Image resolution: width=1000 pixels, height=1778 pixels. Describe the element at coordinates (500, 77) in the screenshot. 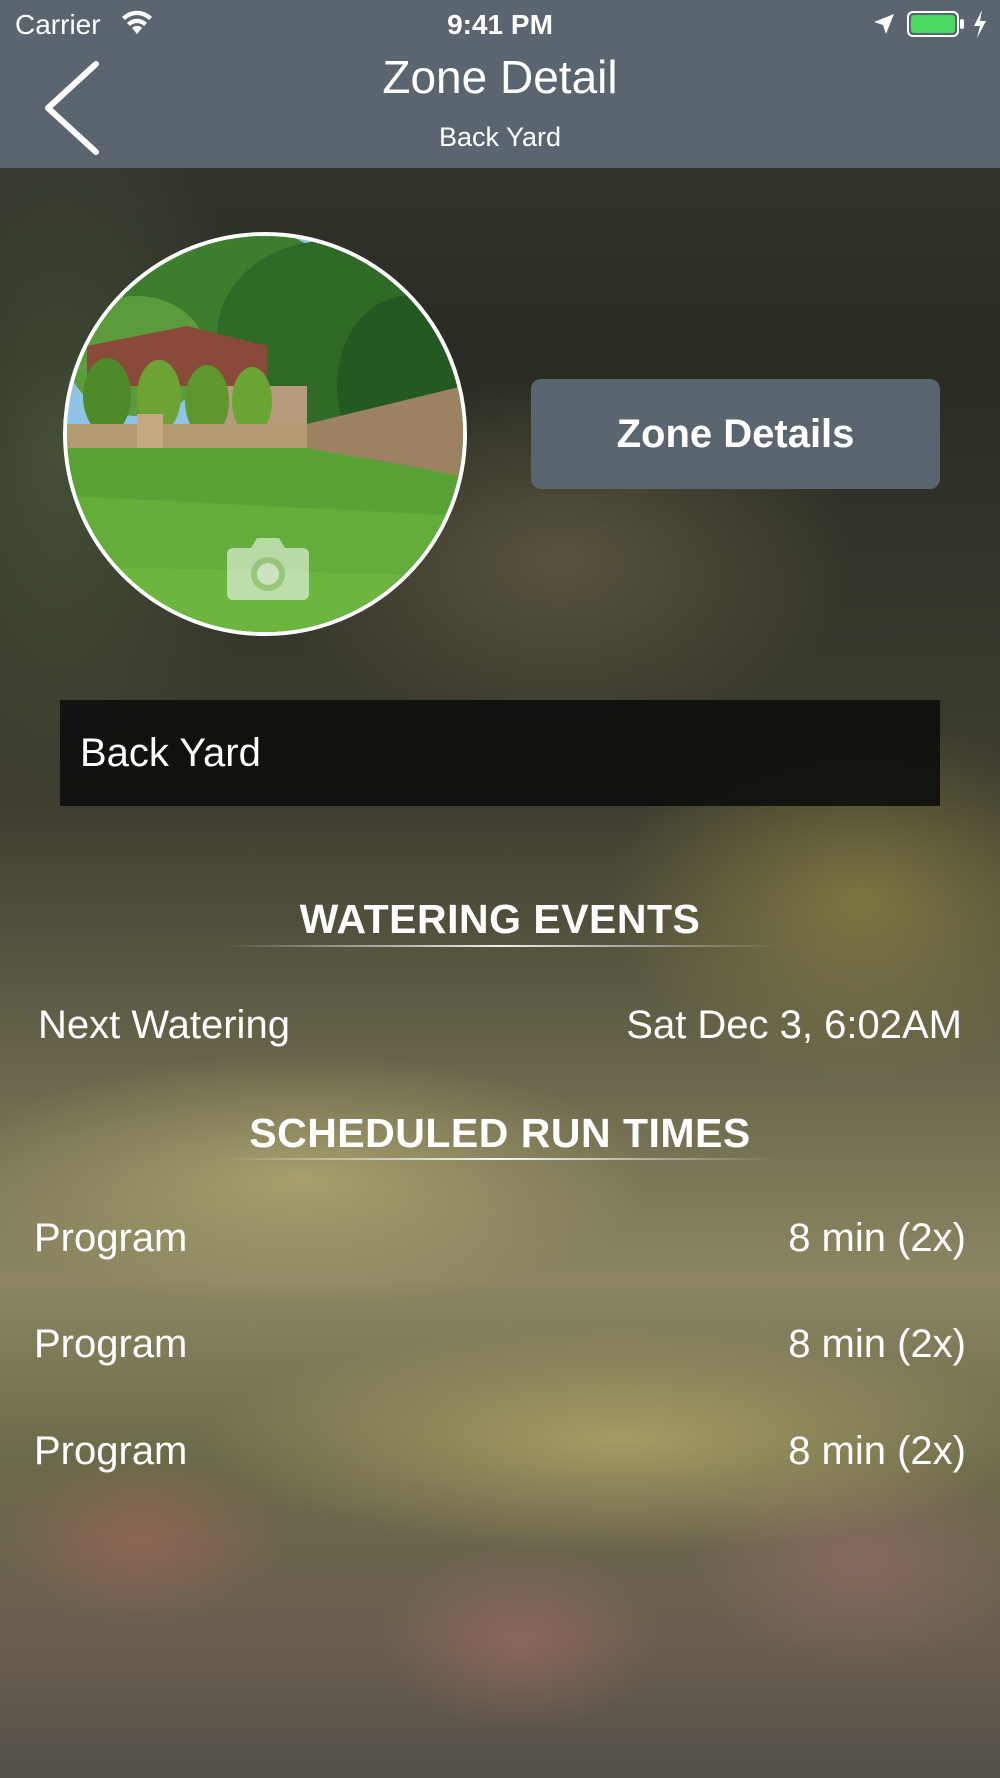

I see `page-title: Zone Detail` at that location.